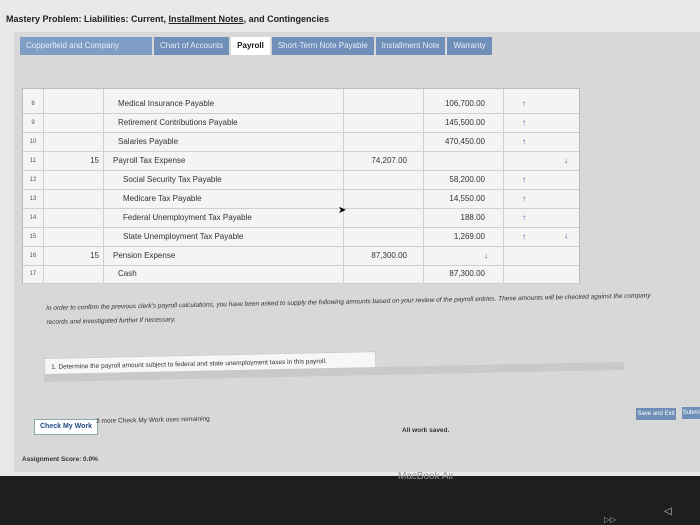  What do you see at coordinates (459, 237) in the screenshot?
I see `credit-cell: 1,269.00` at bounding box center [459, 237].